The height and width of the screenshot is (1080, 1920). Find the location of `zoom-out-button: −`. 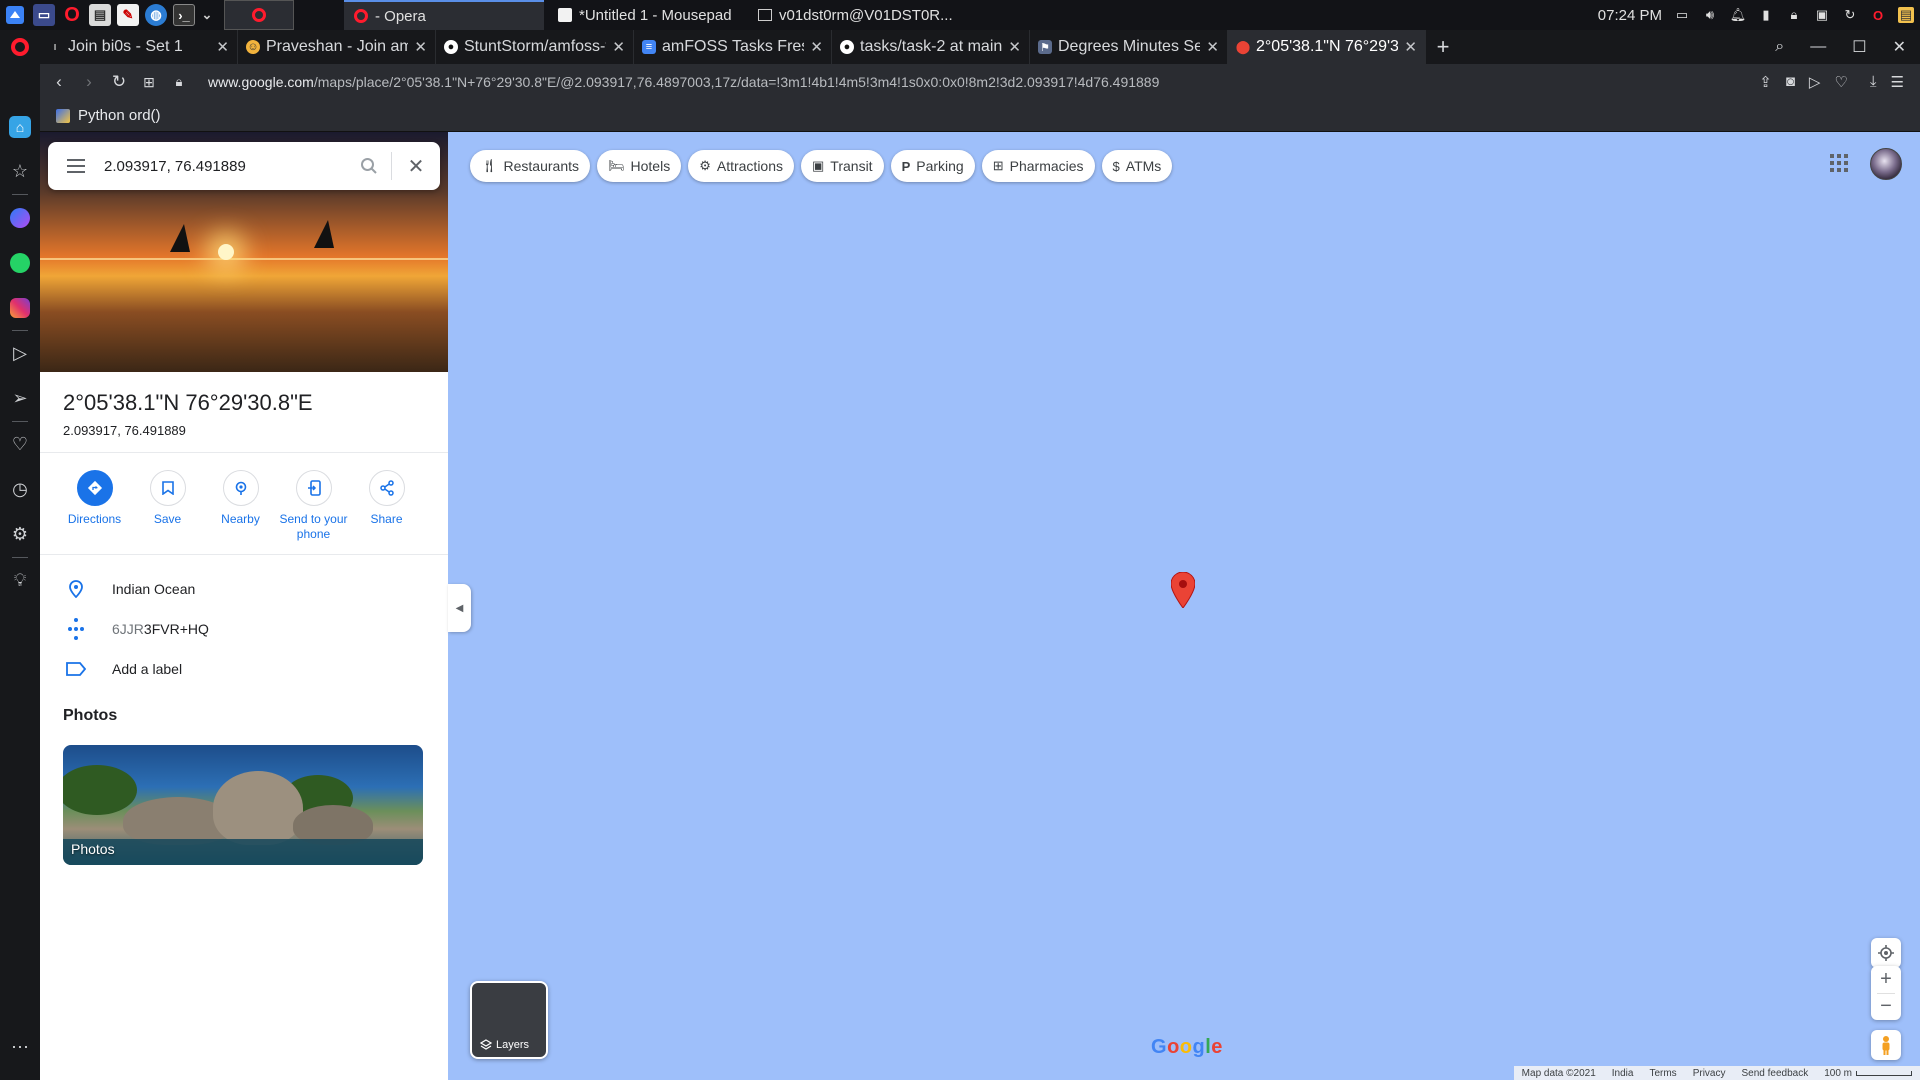

zoom-out-button: − is located at coordinates (1886, 1007).